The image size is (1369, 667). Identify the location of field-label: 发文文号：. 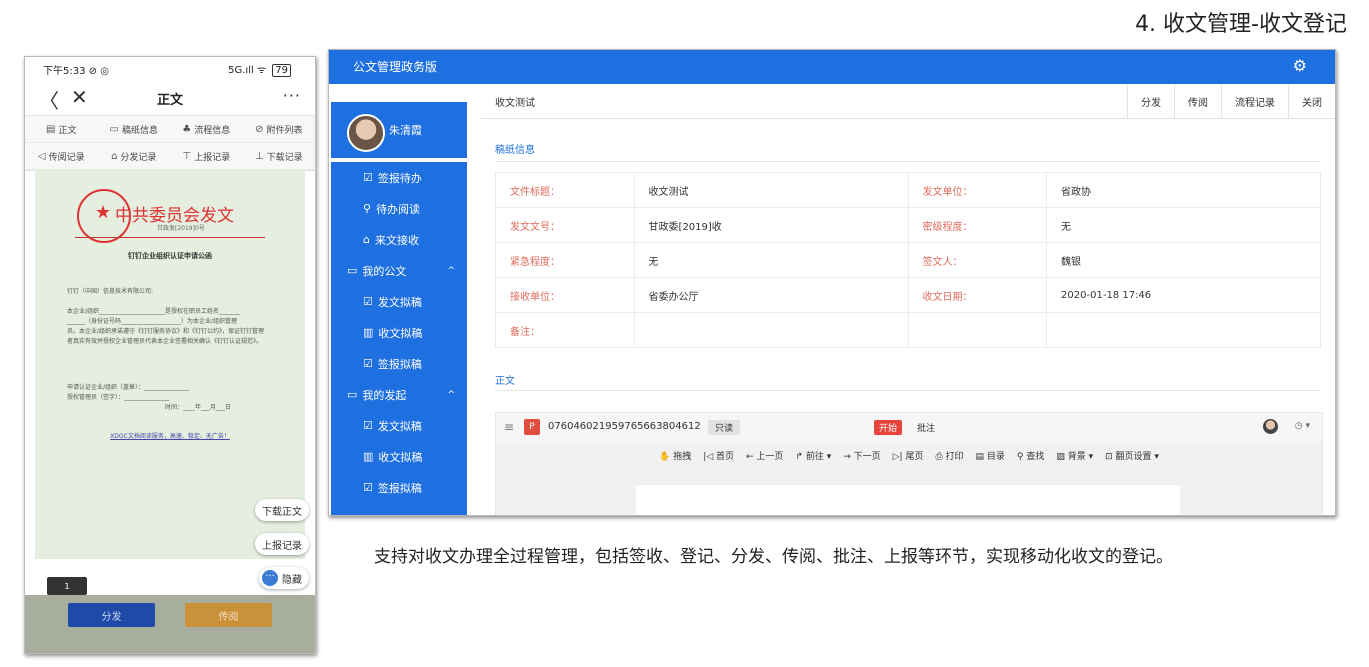
(565, 225).